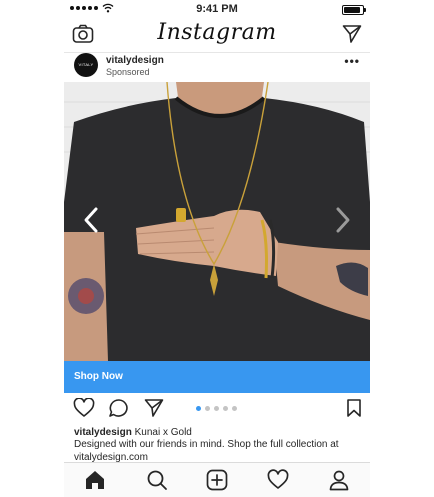 The width and height of the screenshot is (434, 497). Describe the element at coordinates (278, 480) in the screenshot. I see `activity-icon` at that location.